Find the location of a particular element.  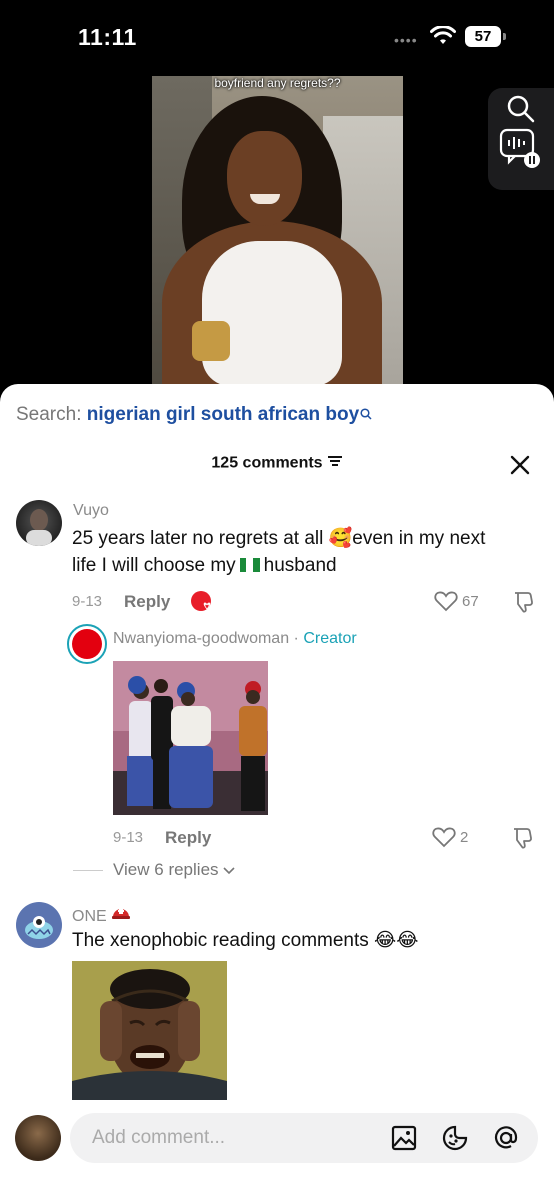

close-icon is located at coordinates (520, 465).